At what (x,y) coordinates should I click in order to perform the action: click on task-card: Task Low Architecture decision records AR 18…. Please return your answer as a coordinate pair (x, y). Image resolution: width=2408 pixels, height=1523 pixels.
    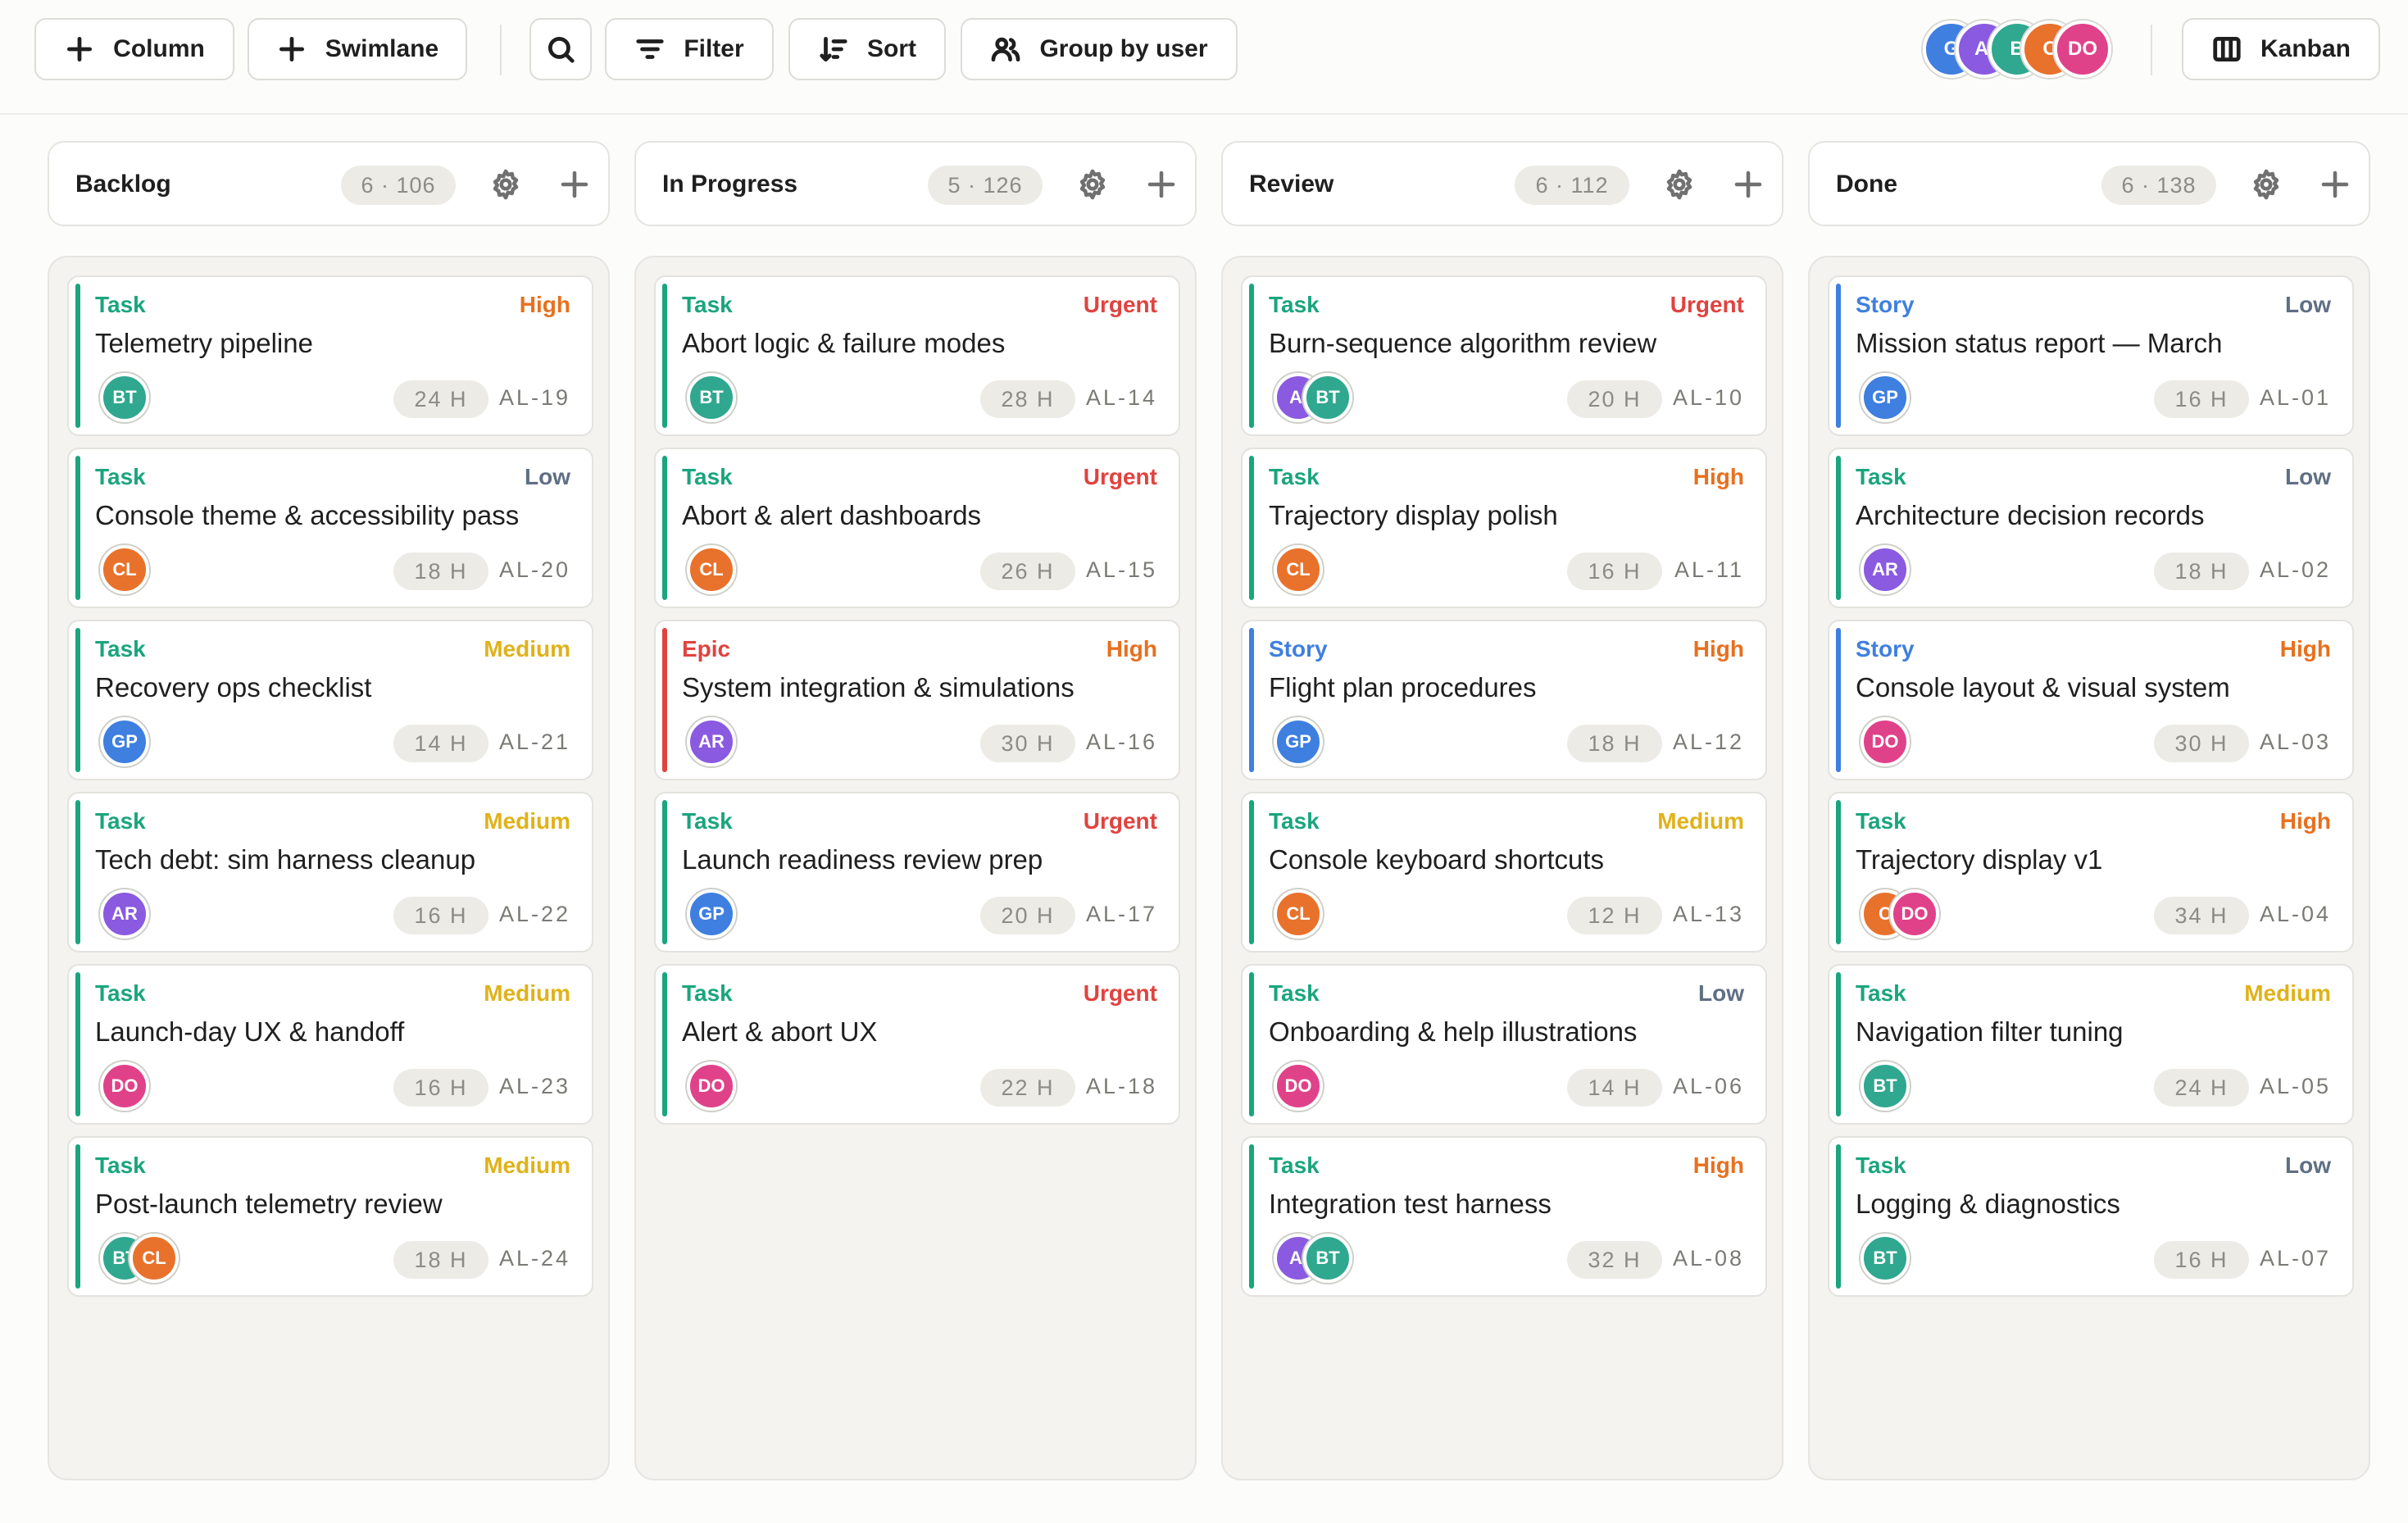
    Looking at the image, I should click on (2091, 528).